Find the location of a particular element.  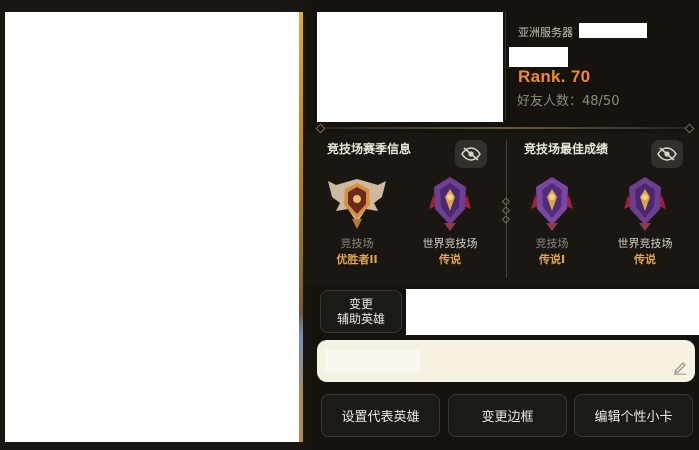

server-label: 亚洲服务器 is located at coordinates (545, 32).